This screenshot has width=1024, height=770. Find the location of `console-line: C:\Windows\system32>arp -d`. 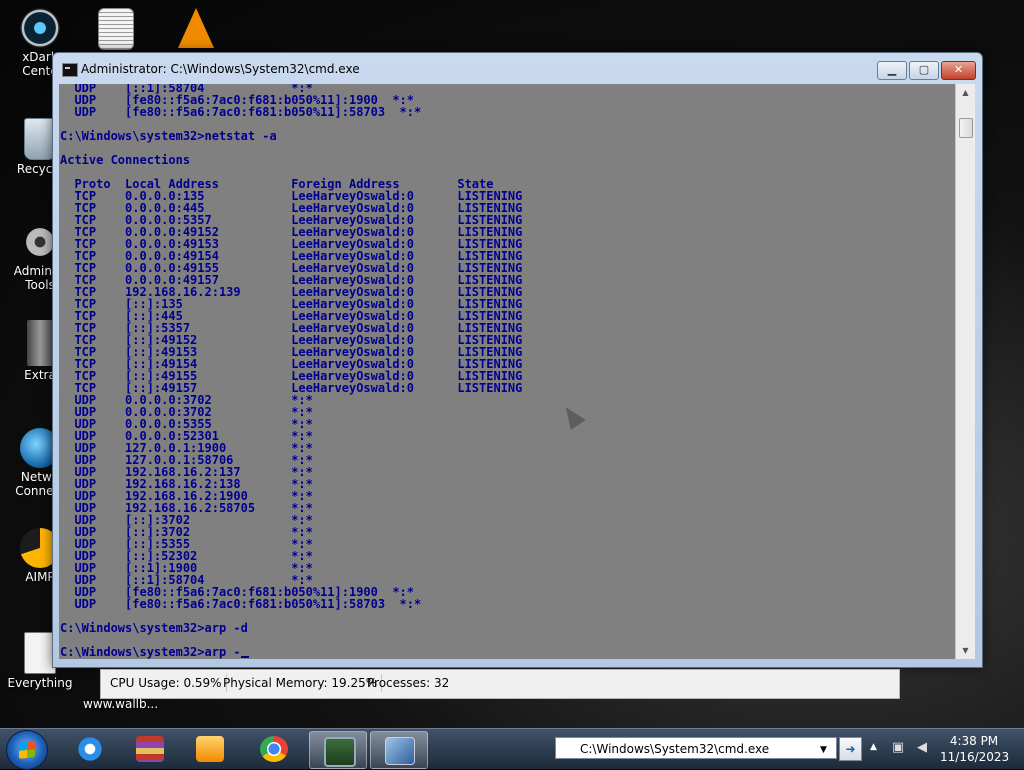

console-line: C:\Windows\system32>arp -d is located at coordinates (154, 628).